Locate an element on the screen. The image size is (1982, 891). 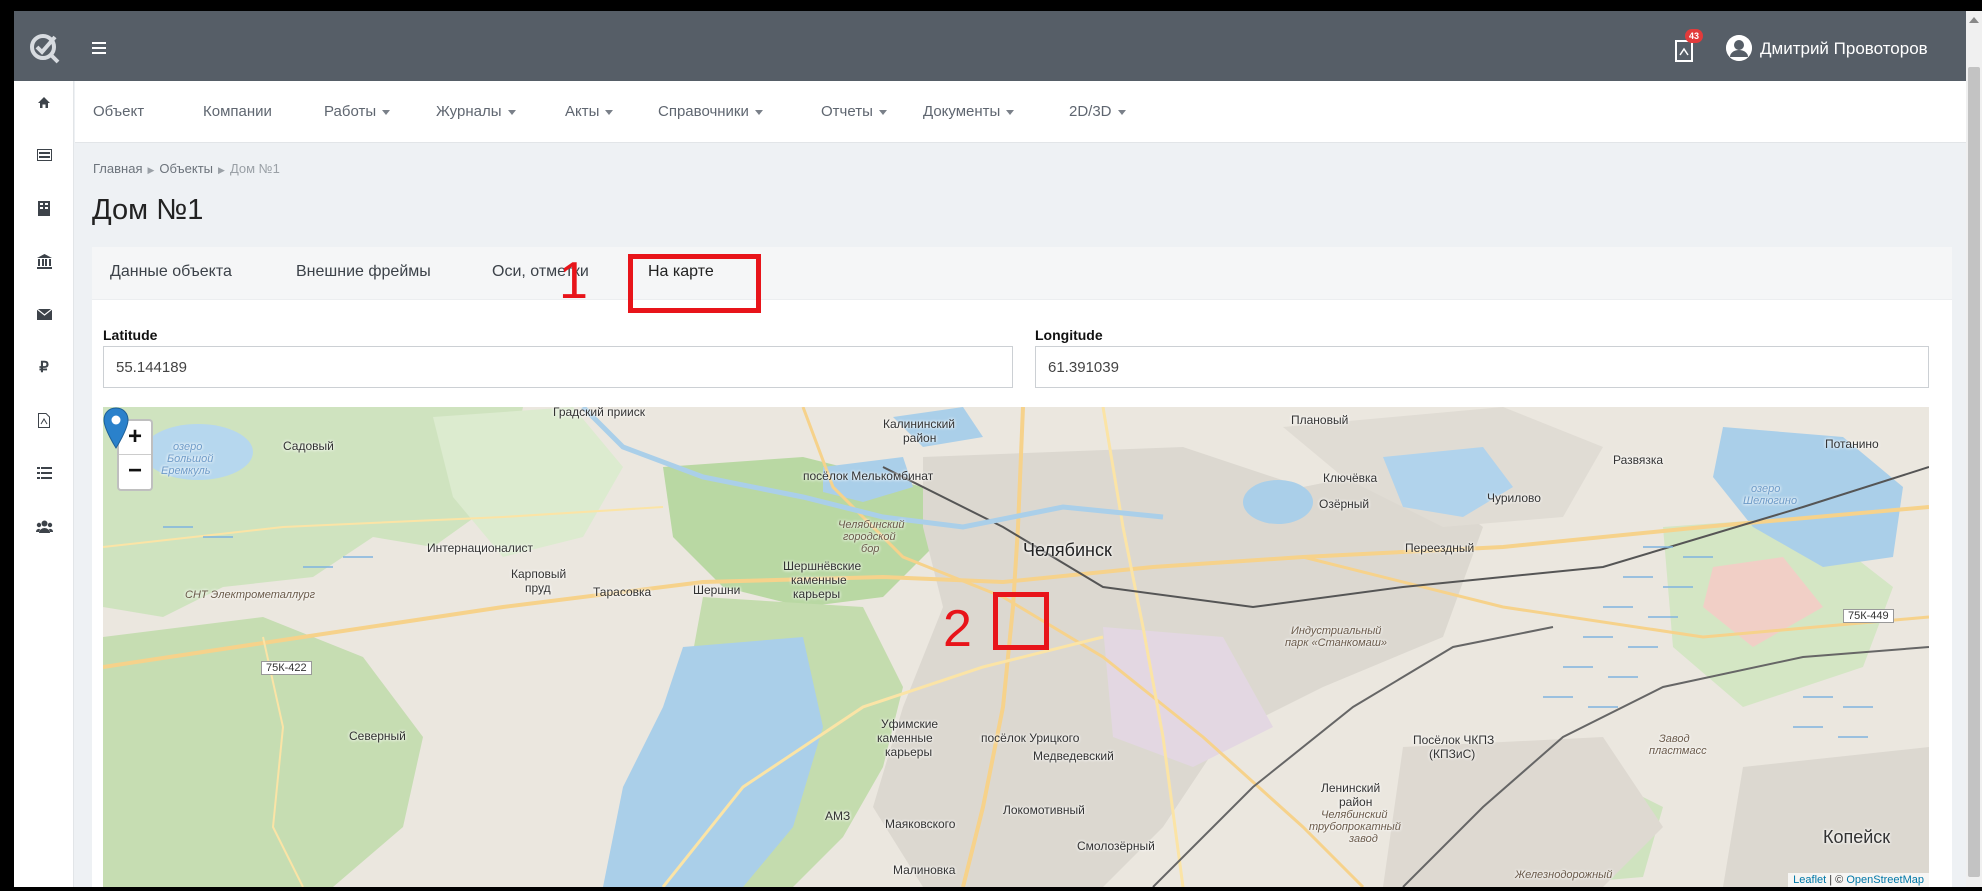
home-icon is located at coordinates (44, 102).